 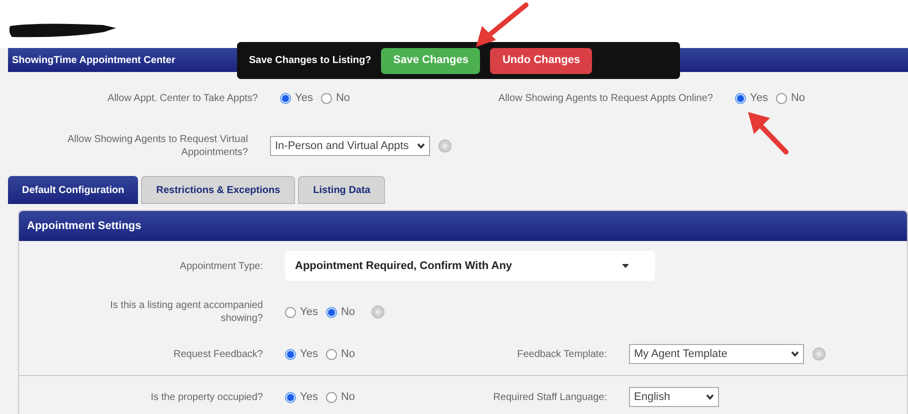 I want to click on field-label: Is this a listing agent accompanied showing?, so click(x=186, y=312).